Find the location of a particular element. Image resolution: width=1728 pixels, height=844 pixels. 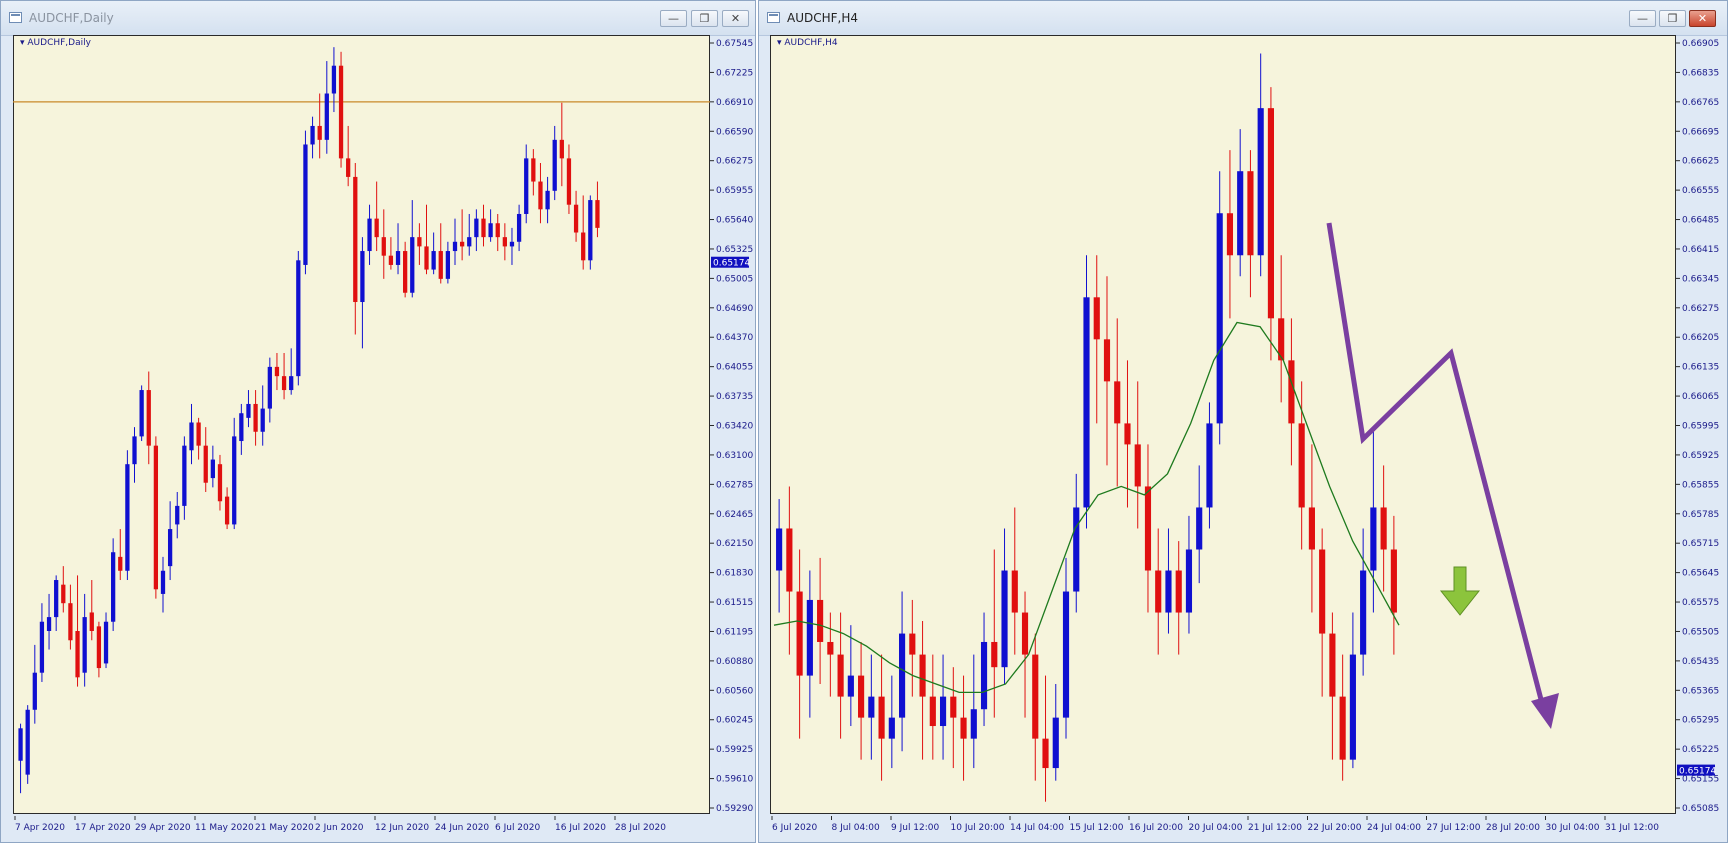

price-axis-label: 0.67545 is located at coordinates (734, 44).